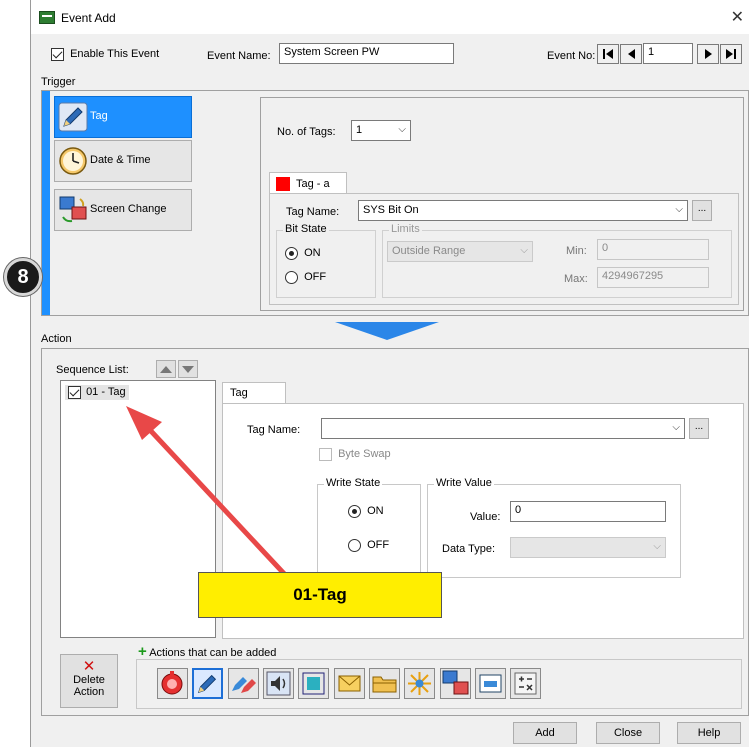 This screenshot has height=747, width=749. I want to click on write-state-label: Write State, so click(353, 483).